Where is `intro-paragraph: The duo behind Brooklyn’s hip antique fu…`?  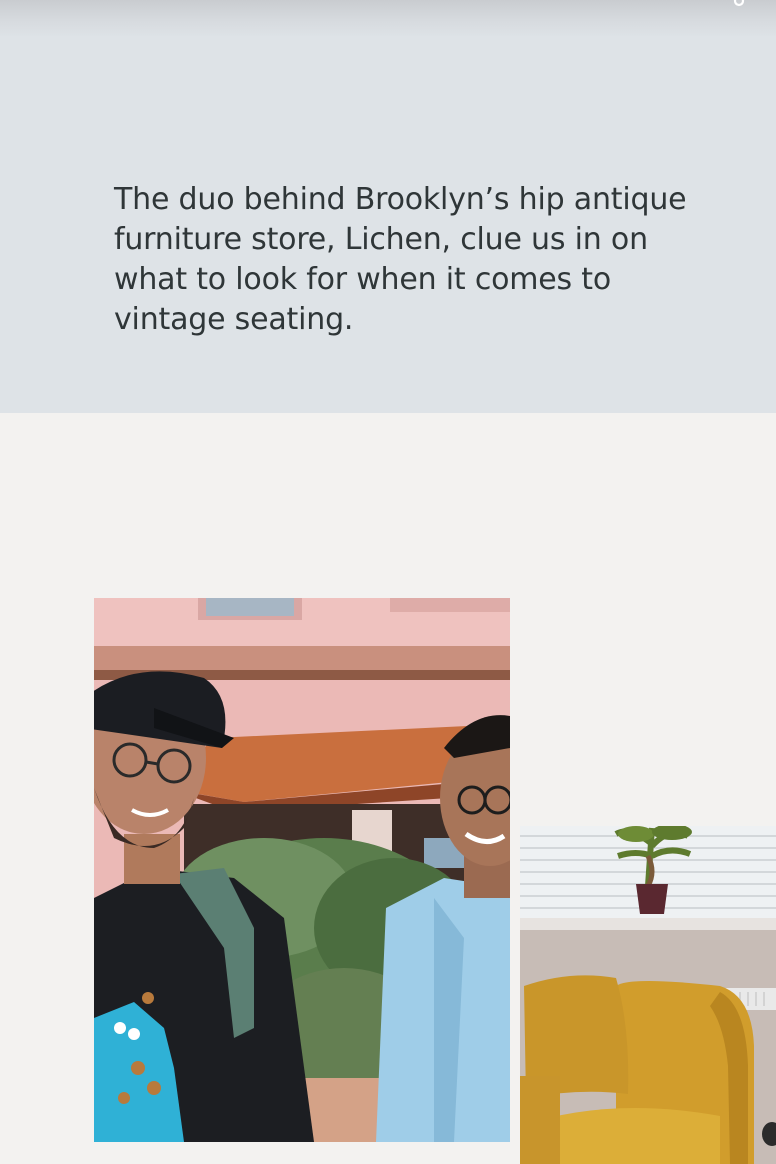
intro-paragraph: The duo behind Brooklyn’s hip antique fu… is located at coordinates (400, 259).